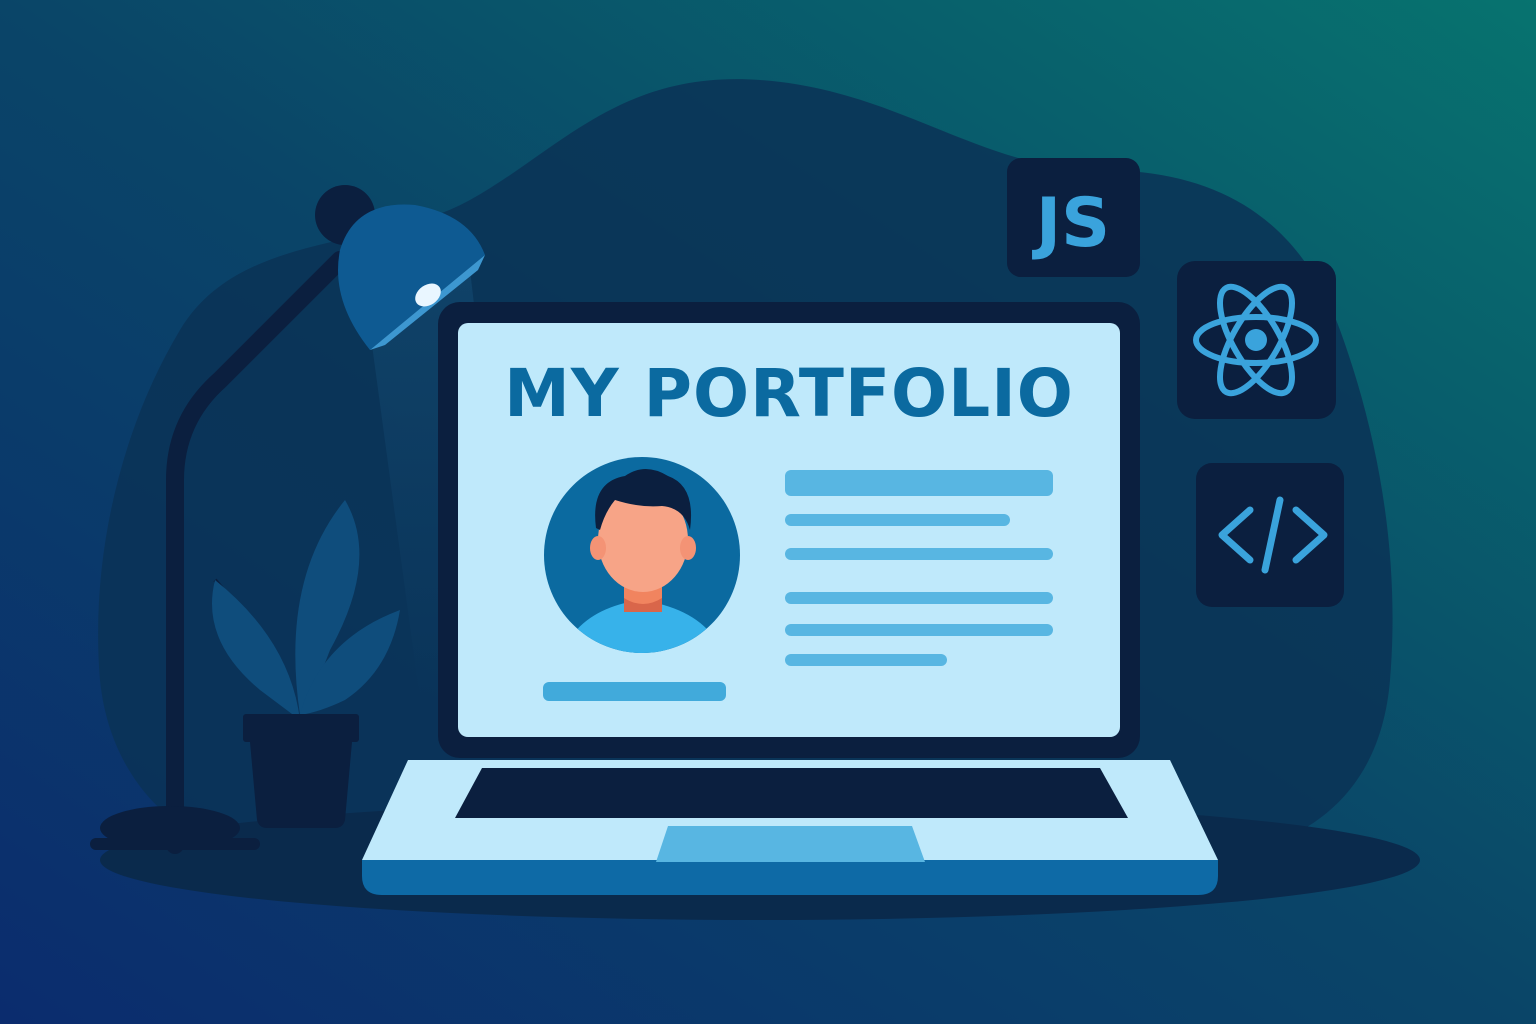  I want to click on content-heading-bar, so click(919, 483).